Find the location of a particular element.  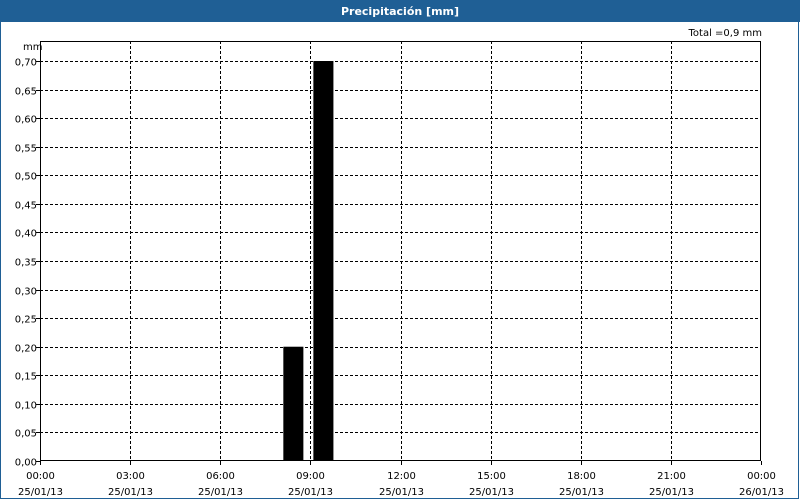

x-tick-date-label: 26/01/13 is located at coordinates (761, 492).